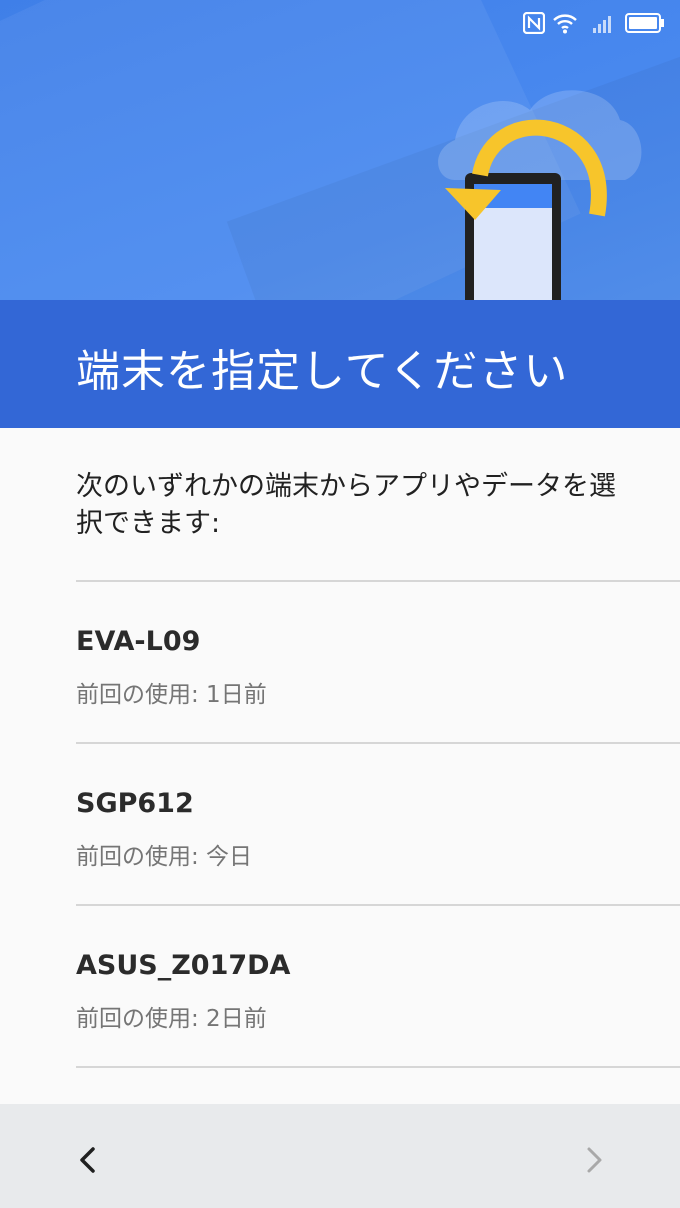 The width and height of the screenshot is (680, 1208). I want to click on device-name: ASUS_Z017DA, so click(183, 965).